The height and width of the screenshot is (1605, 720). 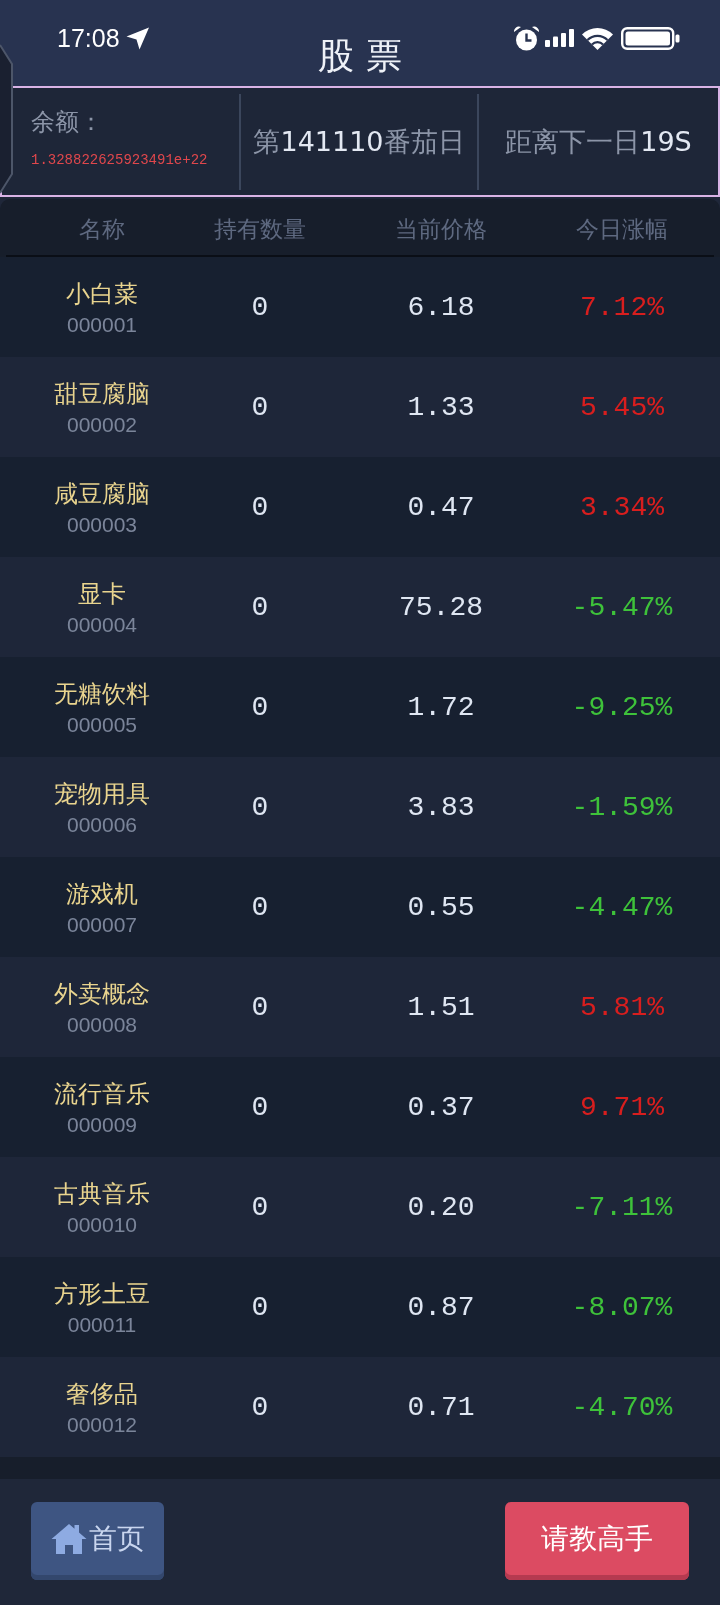 What do you see at coordinates (622, 1308) in the screenshot?
I see `daily-change: -8.07%` at bounding box center [622, 1308].